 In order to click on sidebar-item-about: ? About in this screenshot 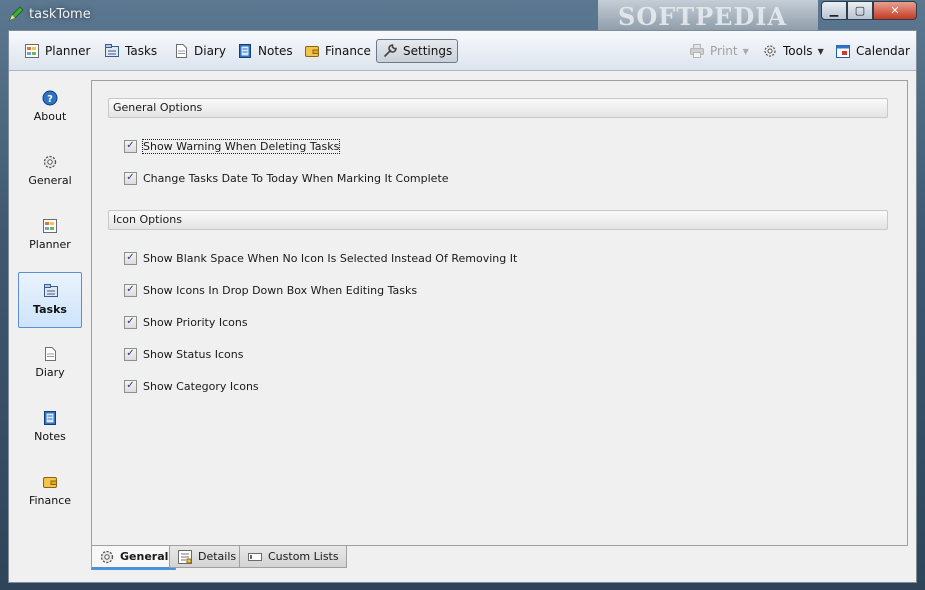, I will do `click(50, 108)`.